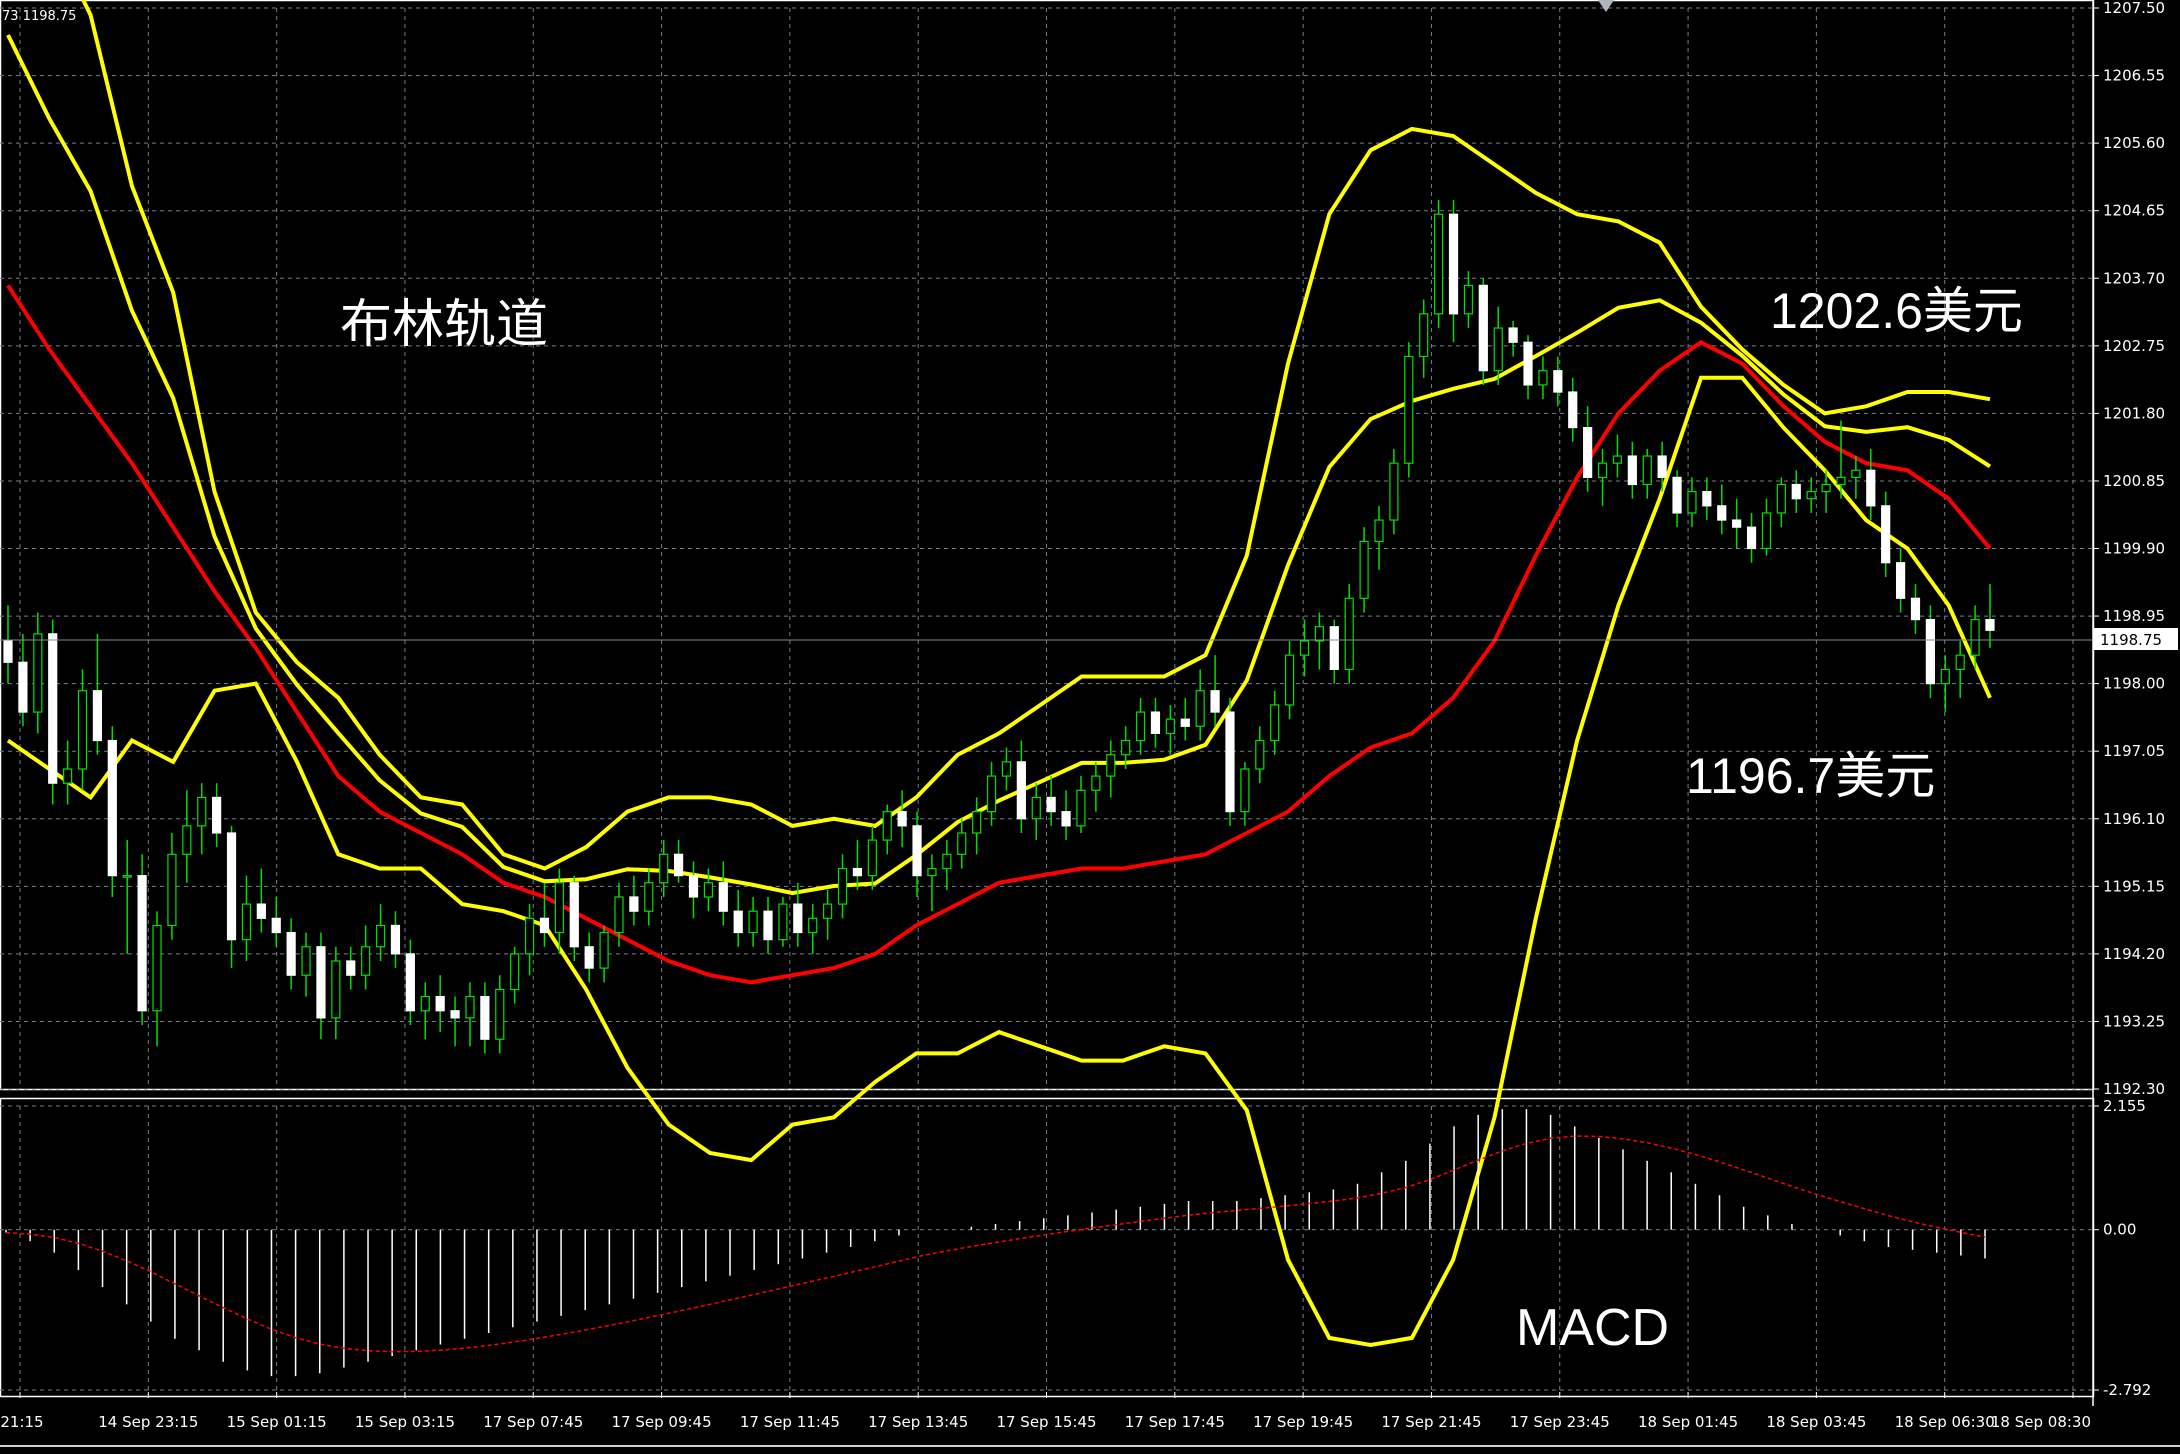 This screenshot has height=1454, width=2180. What do you see at coordinates (2134, 886) in the screenshot?
I see `price-tick-label: 1195.15` at bounding box center [2134, 886].